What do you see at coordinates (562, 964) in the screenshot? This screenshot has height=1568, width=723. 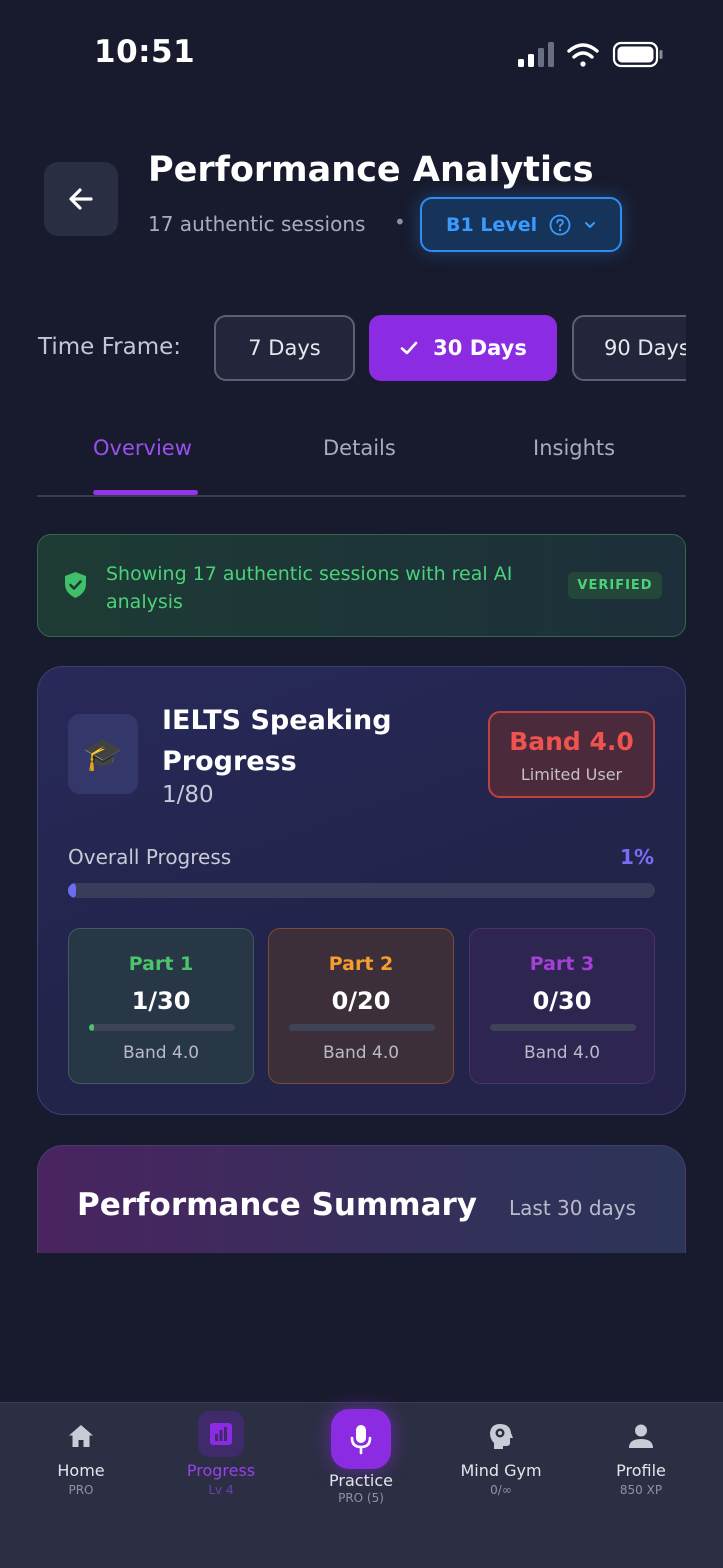 I see `part-name: Part 3` at bounding box center [562, 964].